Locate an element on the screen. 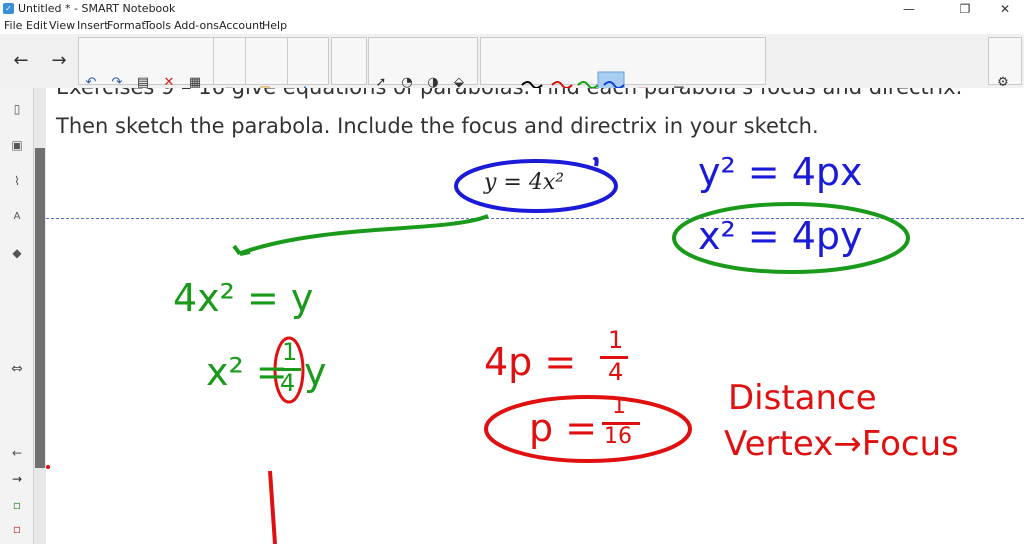 The height and width of the screenshot is (544, 1024). step1-equation: 4x² = y is located at coordinates (243, 298).